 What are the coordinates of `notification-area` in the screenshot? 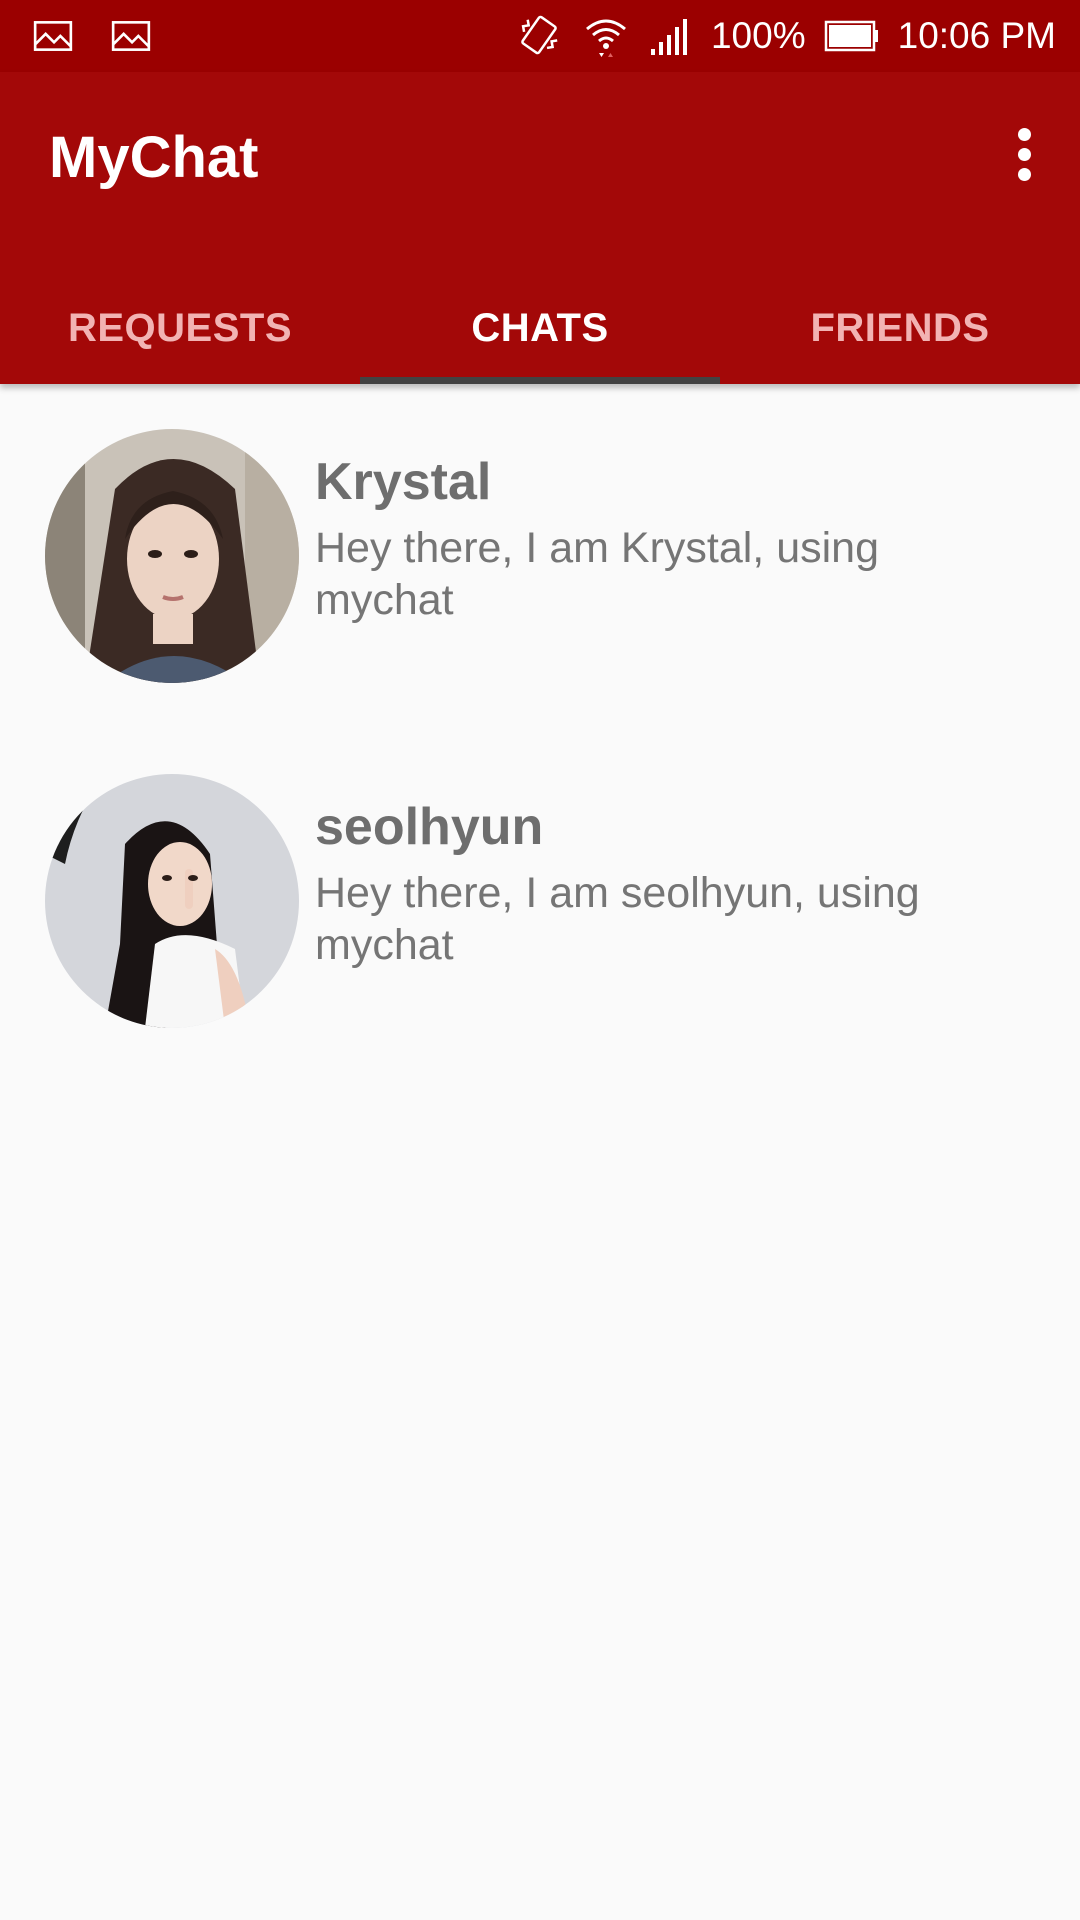 It's located at (92, 36).